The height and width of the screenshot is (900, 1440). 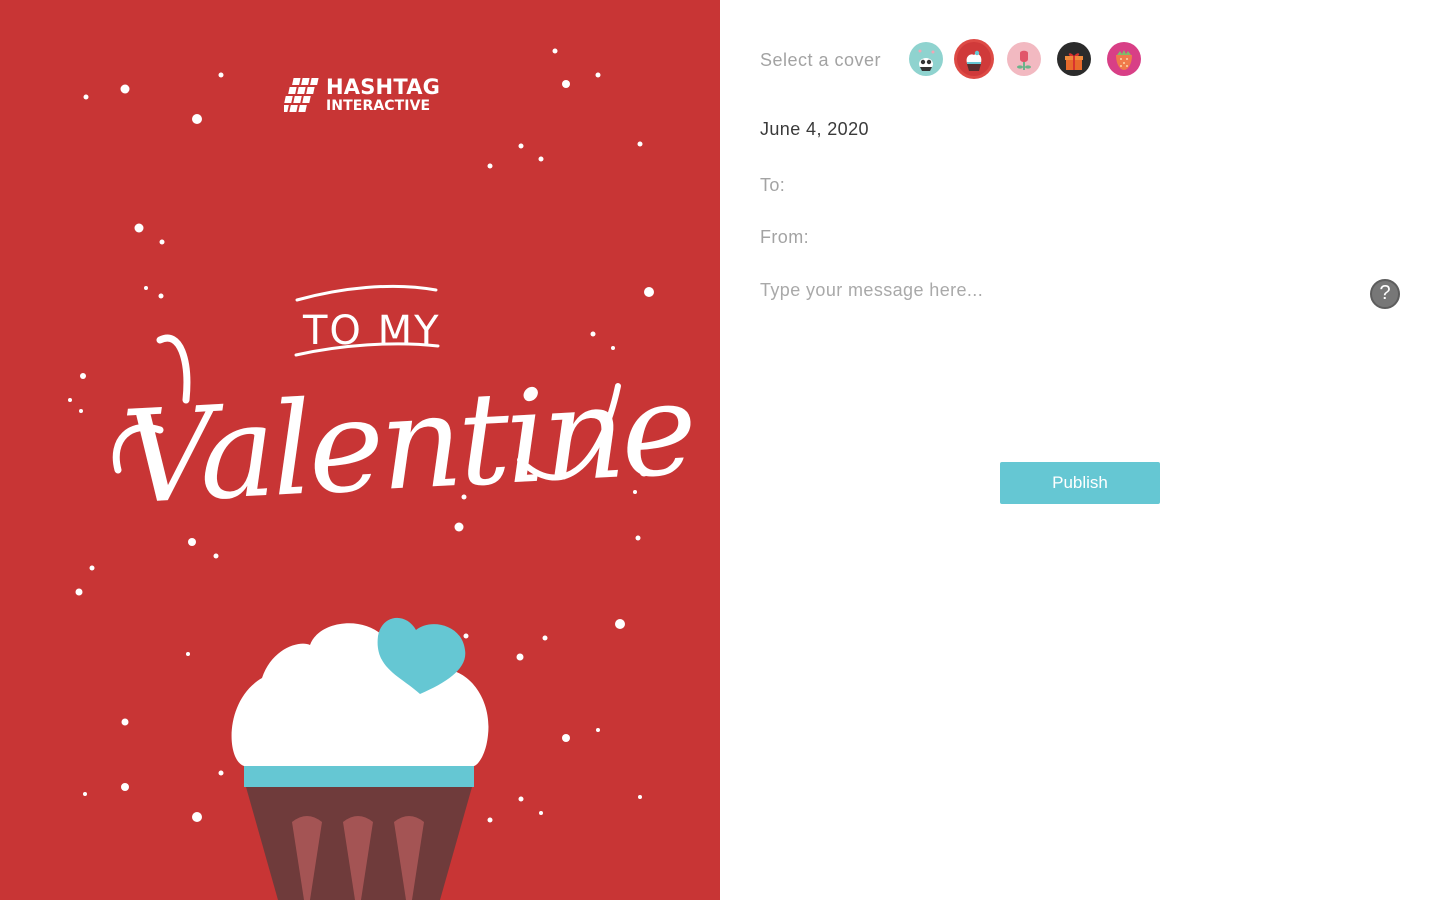 What do you see at coordinates (383, 87) in the screenshot?
I see `logo-line-1: HASHTAG` at bounding box center [383, 87].